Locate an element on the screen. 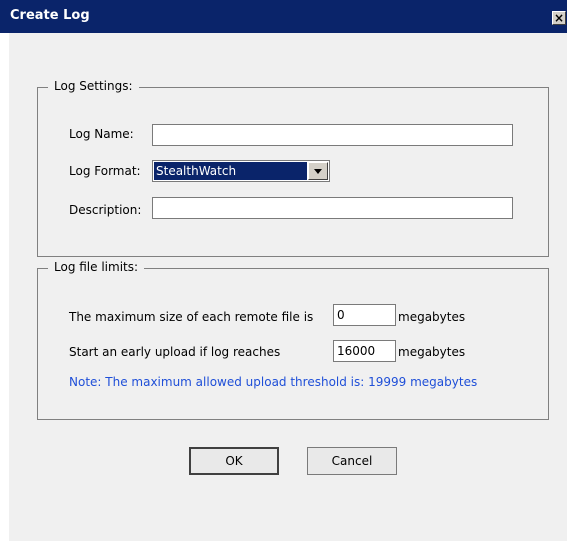 This screenshot has width=567, height=541. cancel-button: Cancel is located at coordinates (352, 461).